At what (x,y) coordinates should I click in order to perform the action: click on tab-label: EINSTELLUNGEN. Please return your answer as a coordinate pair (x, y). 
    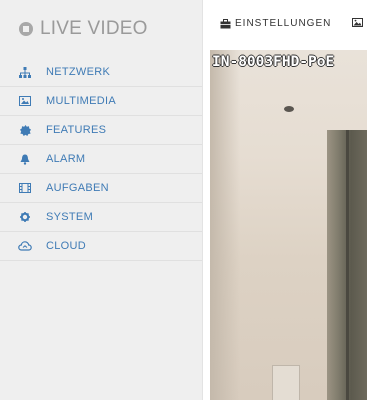
    Looking at the image, I should click on (283, 23).